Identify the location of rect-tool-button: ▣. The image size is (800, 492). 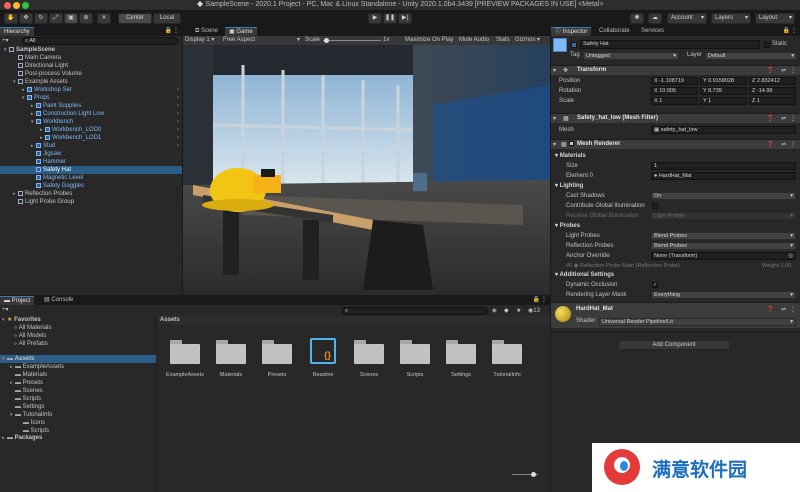
(71, 18).